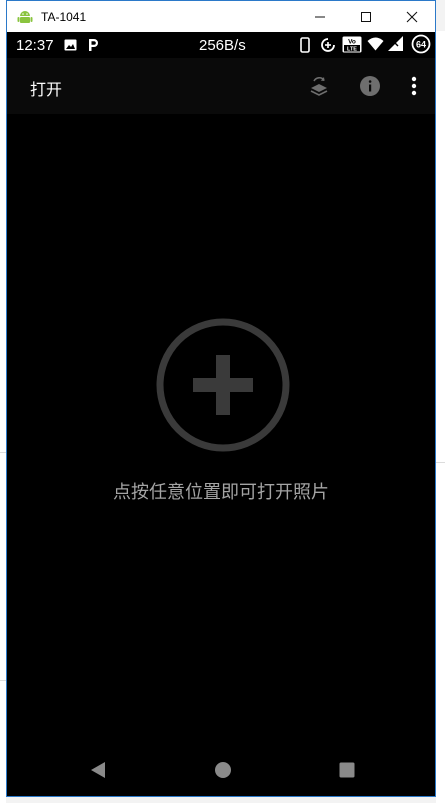 Image resolution: width=445 pixels, height=803 pixels. Describe the element at coordinates (440, 462) in the screenshot. I see `background-divider` at that location.